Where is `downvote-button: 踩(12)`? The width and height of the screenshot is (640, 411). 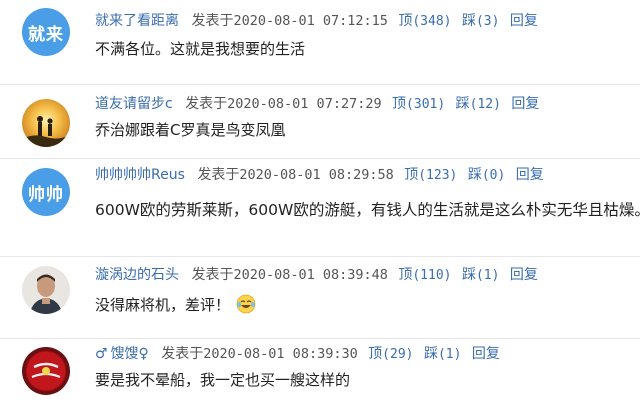
downvote-button: 踩(12) is located at coordinates (478, 104).